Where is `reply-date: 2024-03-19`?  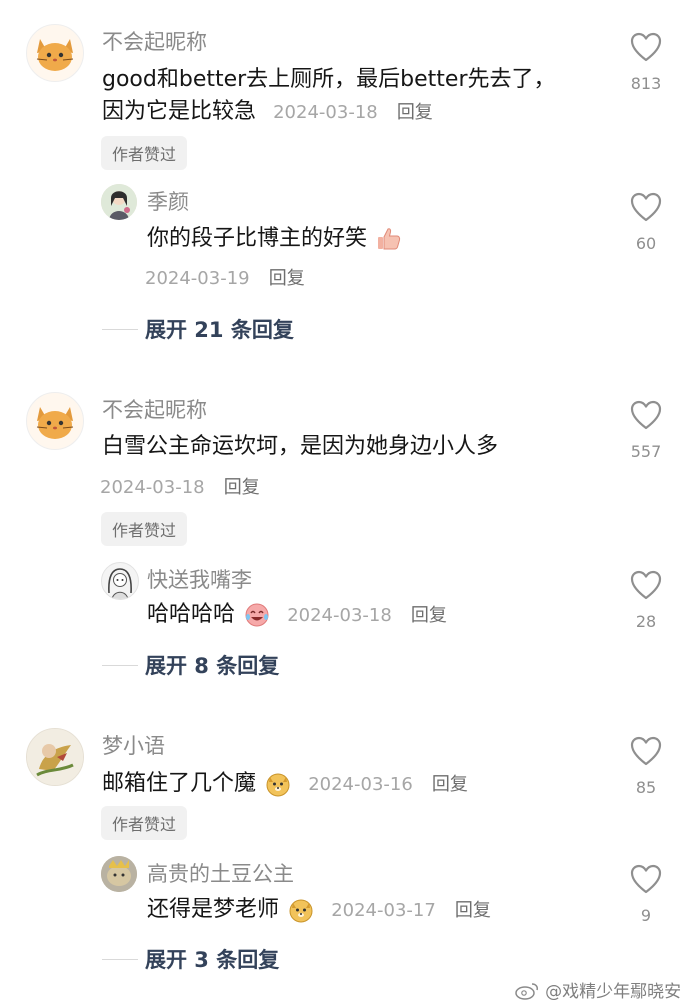 reply-date: 2024-03-19 is located at coordinates (197, 278).